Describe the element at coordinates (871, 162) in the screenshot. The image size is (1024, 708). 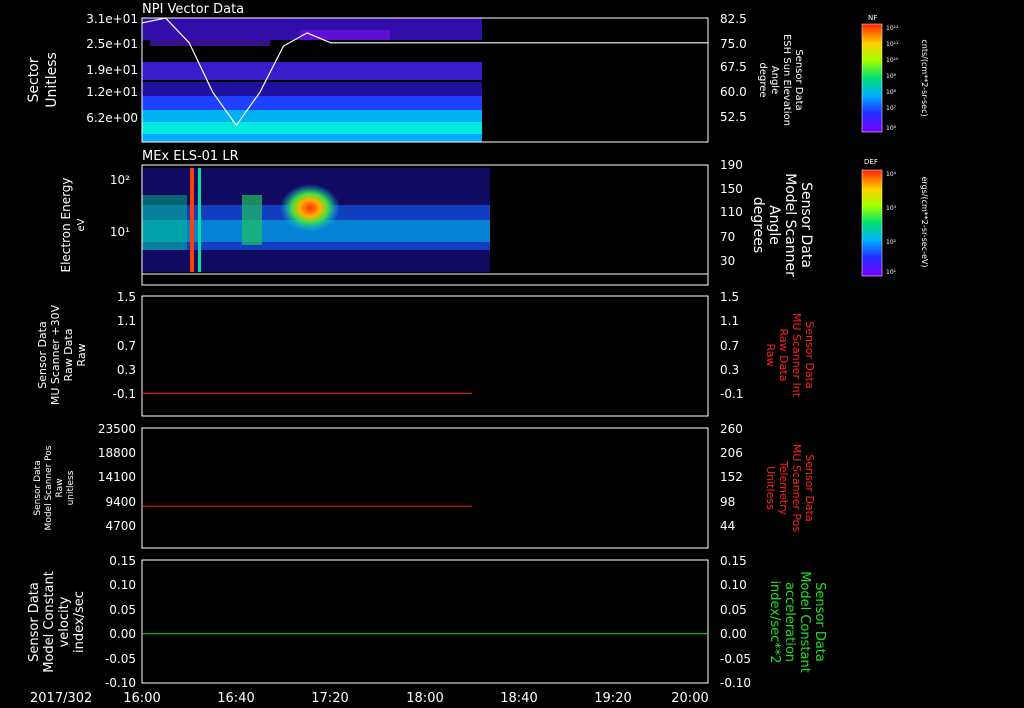
I see `colorbar-label: DEF` at that location.